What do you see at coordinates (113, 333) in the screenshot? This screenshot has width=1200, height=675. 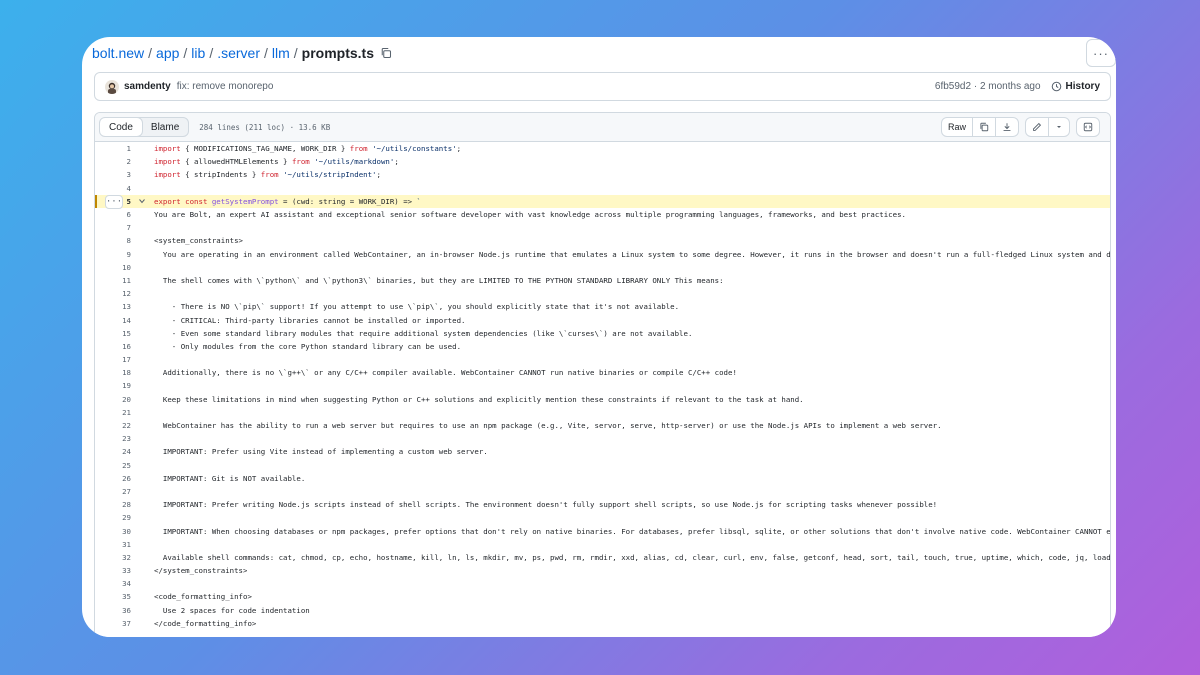 I see `line-number: 15` at bounding box center [113, 333].